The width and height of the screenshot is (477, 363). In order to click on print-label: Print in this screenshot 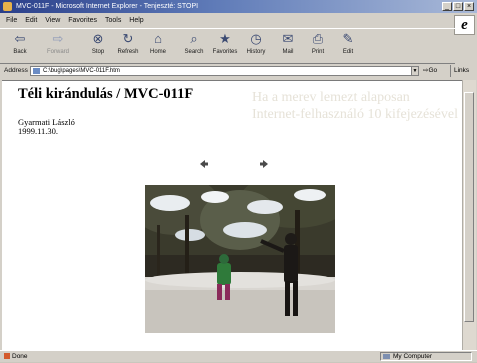, I will do `click(318, 52)`.